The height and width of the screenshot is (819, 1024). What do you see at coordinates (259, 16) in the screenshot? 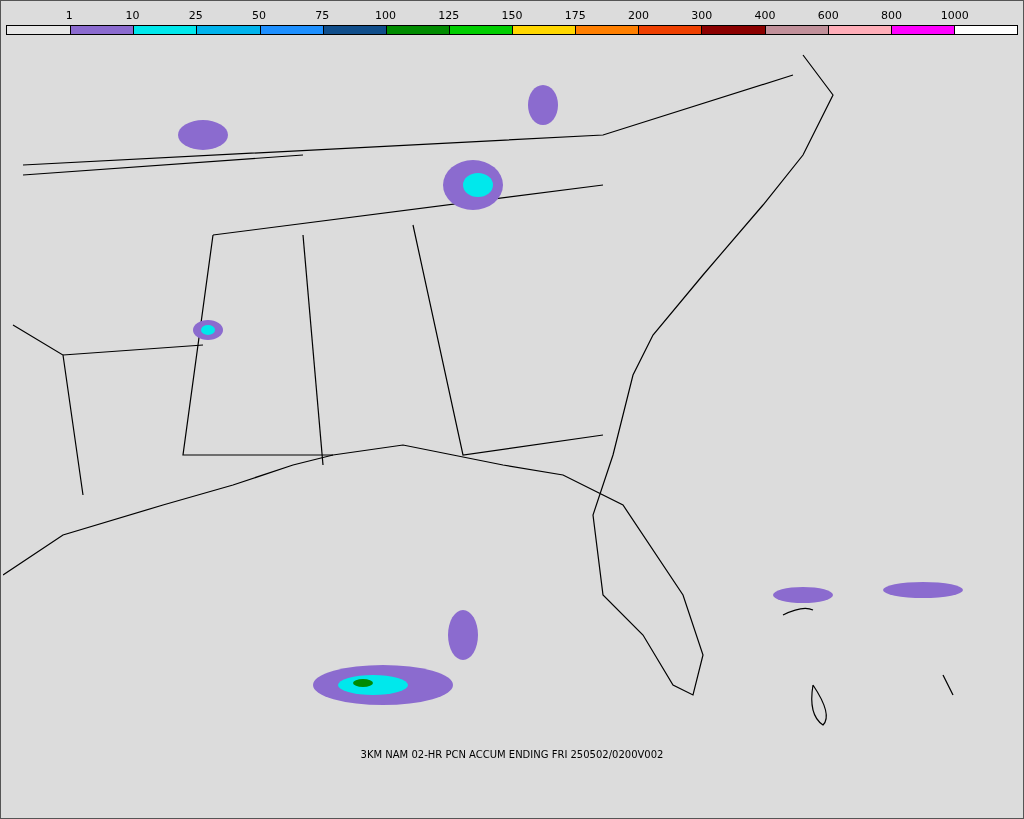
I see `legend-label: 50` at bounding box center [259, 16].